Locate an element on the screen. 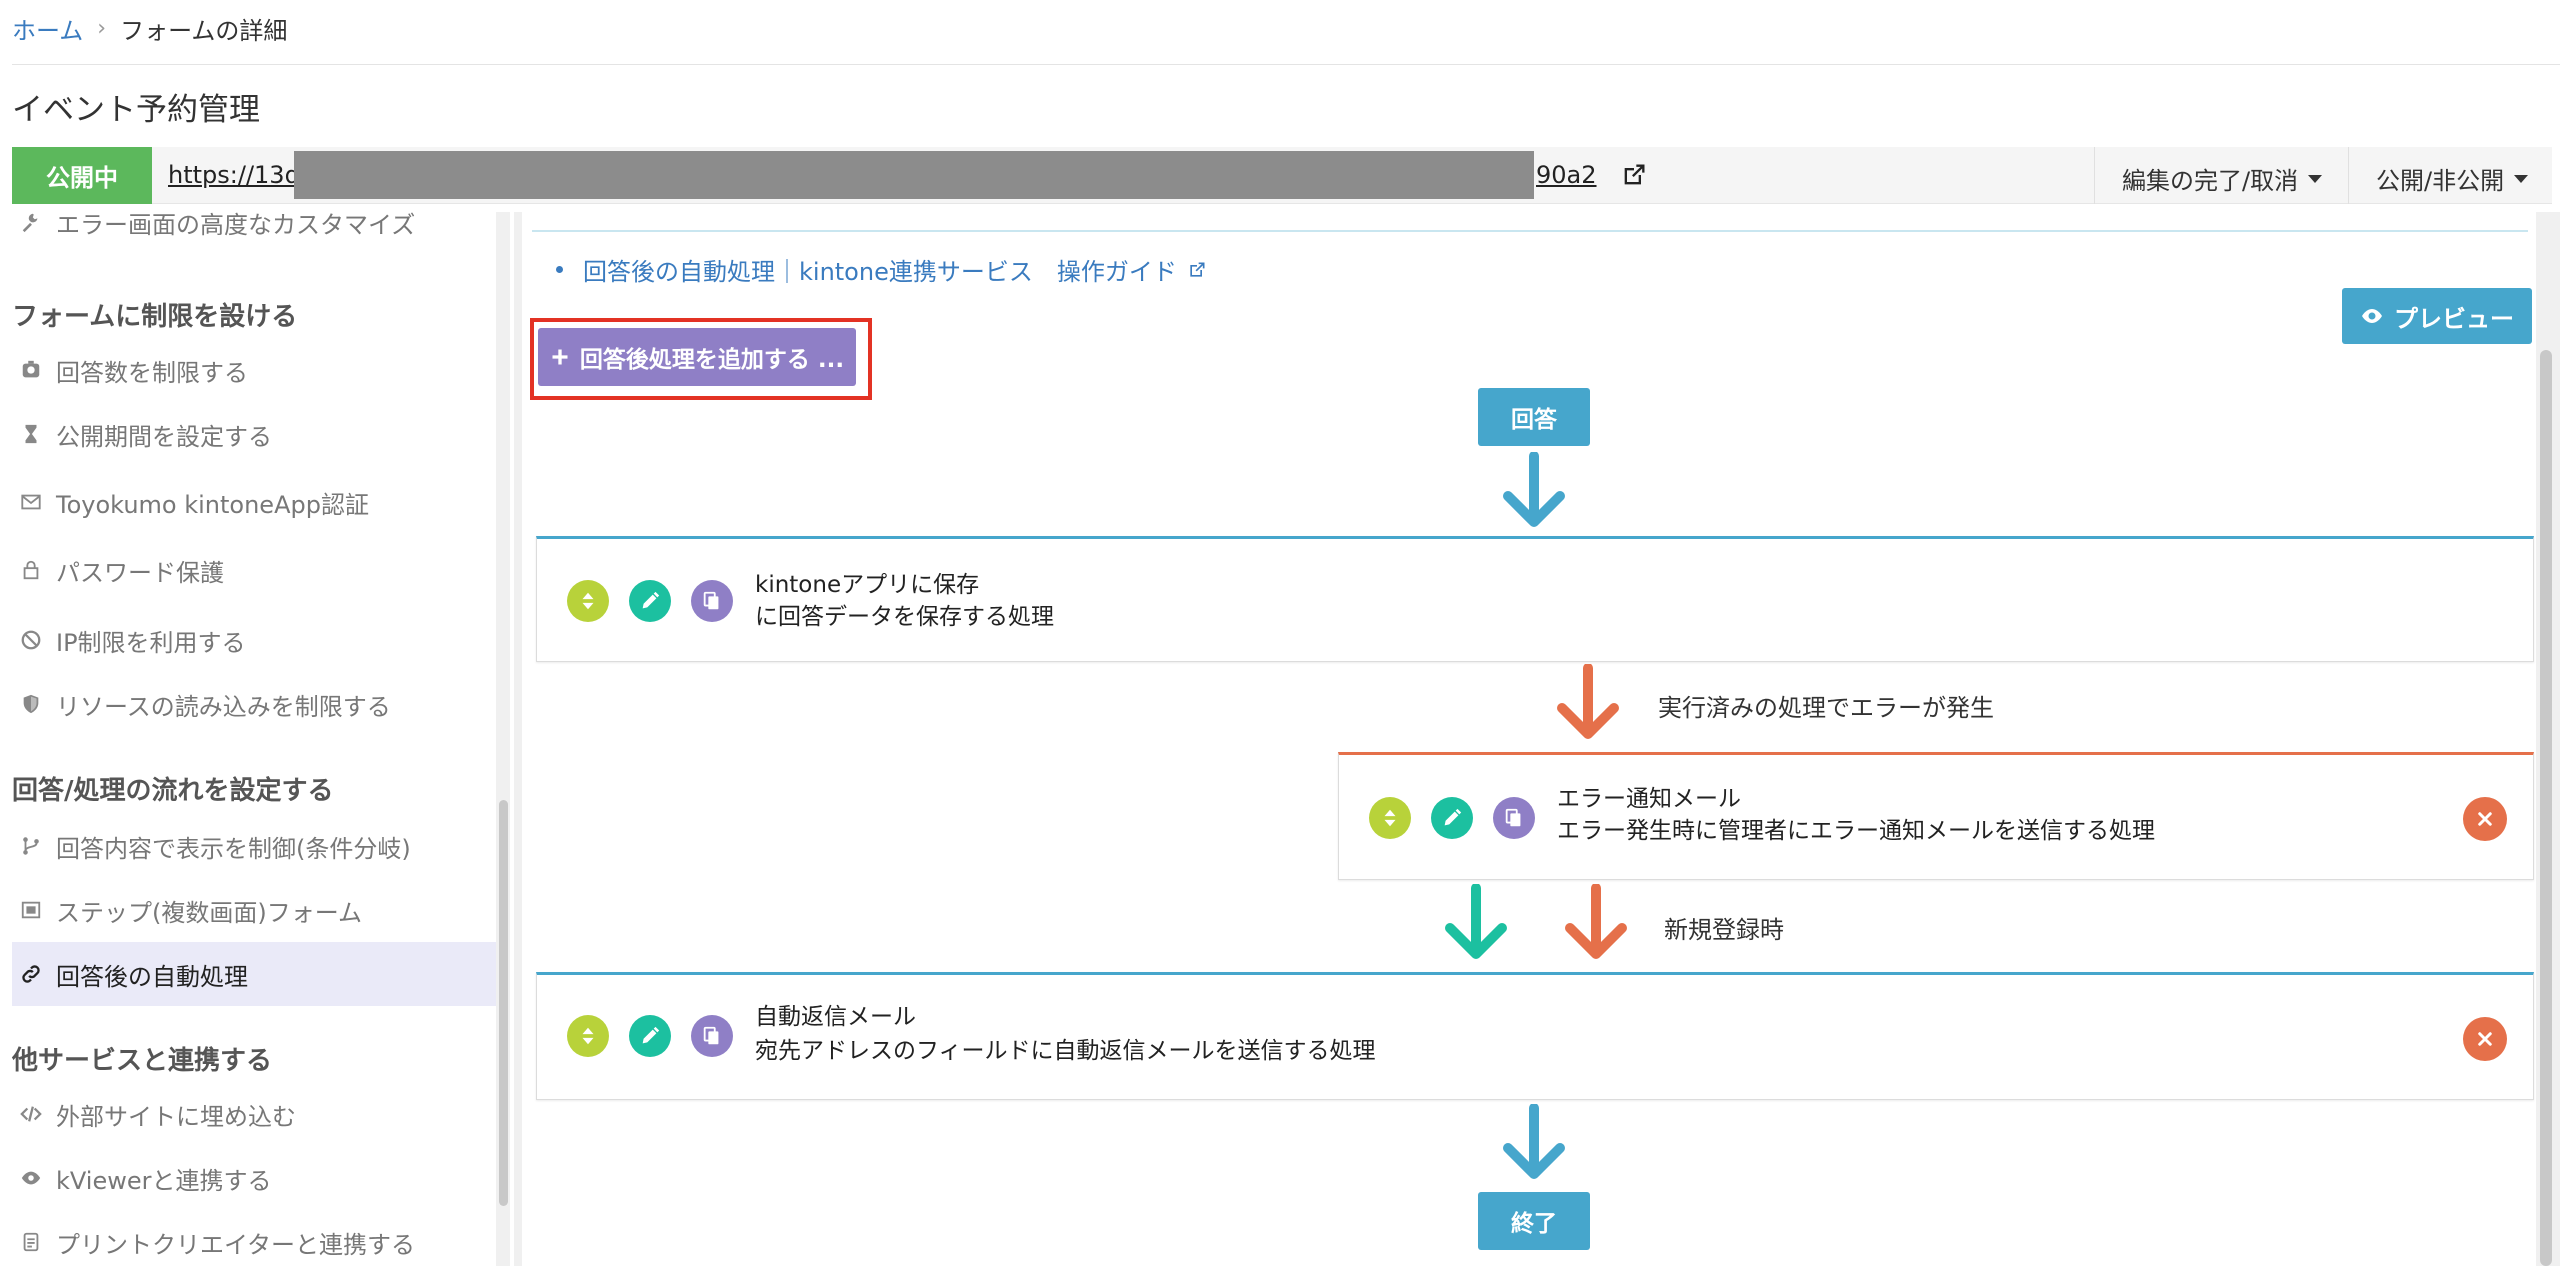 This screenshot has width=2560, height=1266. error-branch-label: 実行済みの処理でエラーが発生 is located at coordinates (1826, 708).